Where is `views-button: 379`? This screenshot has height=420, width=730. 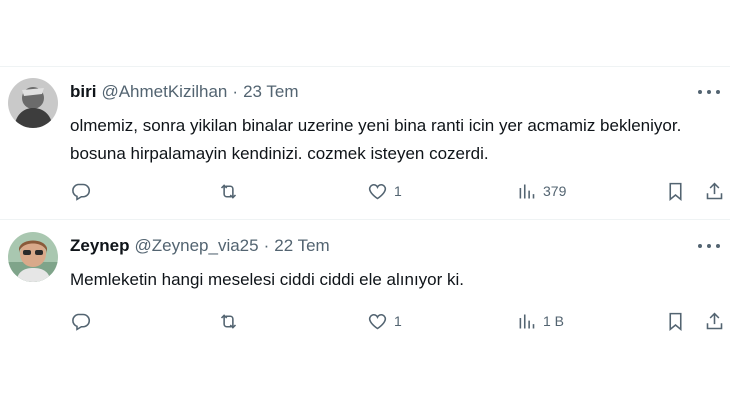 views-button: 379 is located at coordinates (541, 191).